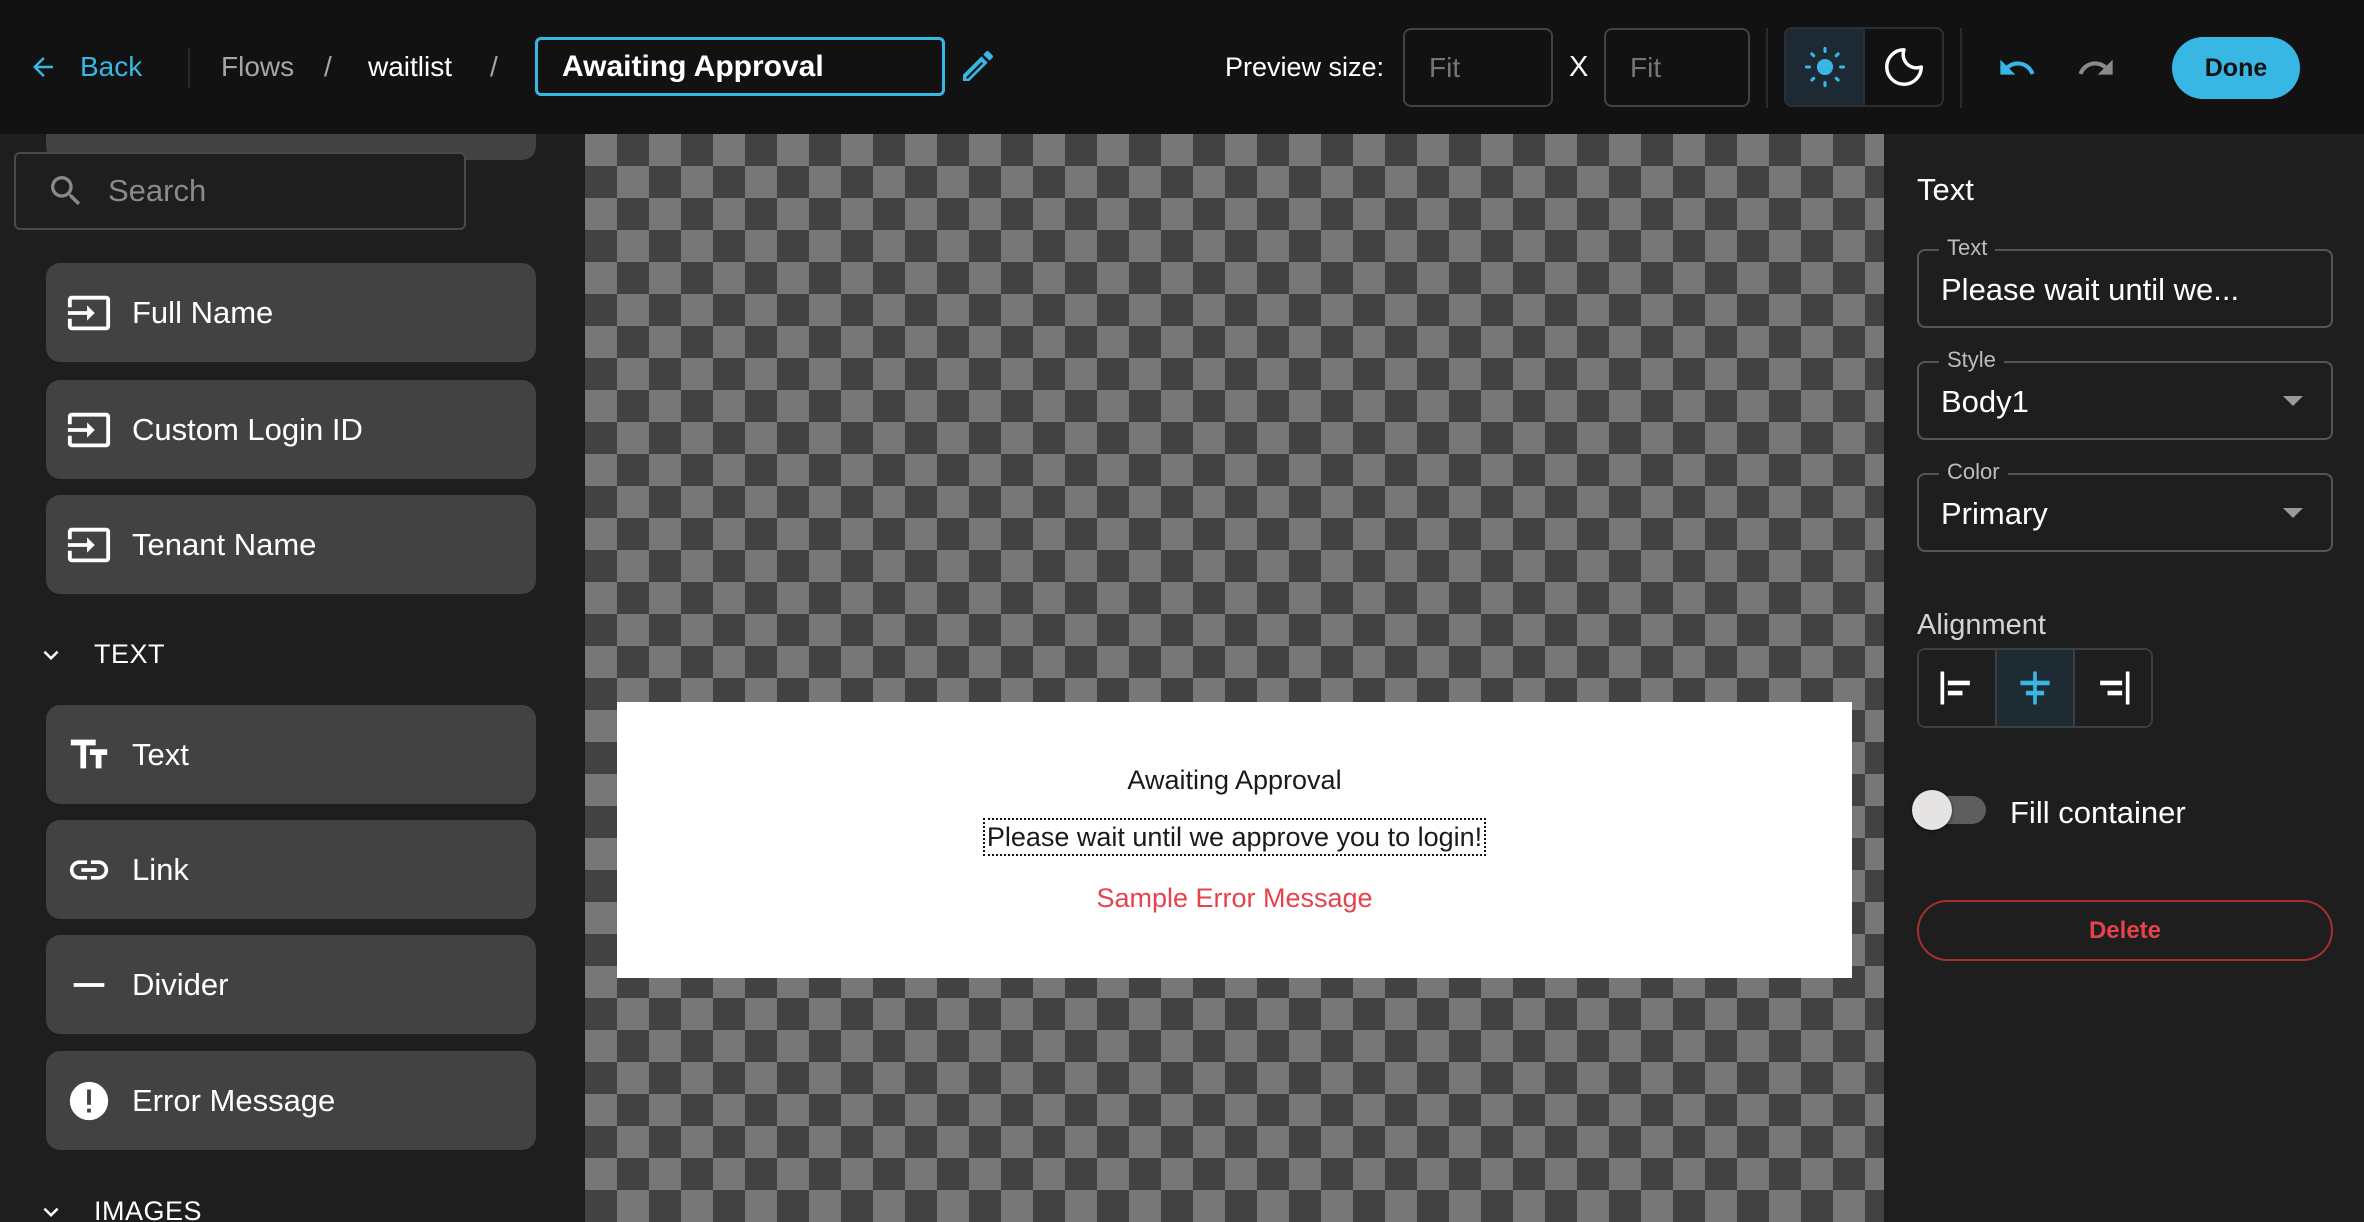  What do you see at coordinates (1182, 67) in the screenshot?
I see `top-bar: Back Flows / waitlist / Preview size: X` at bounding box center [1182, 67].